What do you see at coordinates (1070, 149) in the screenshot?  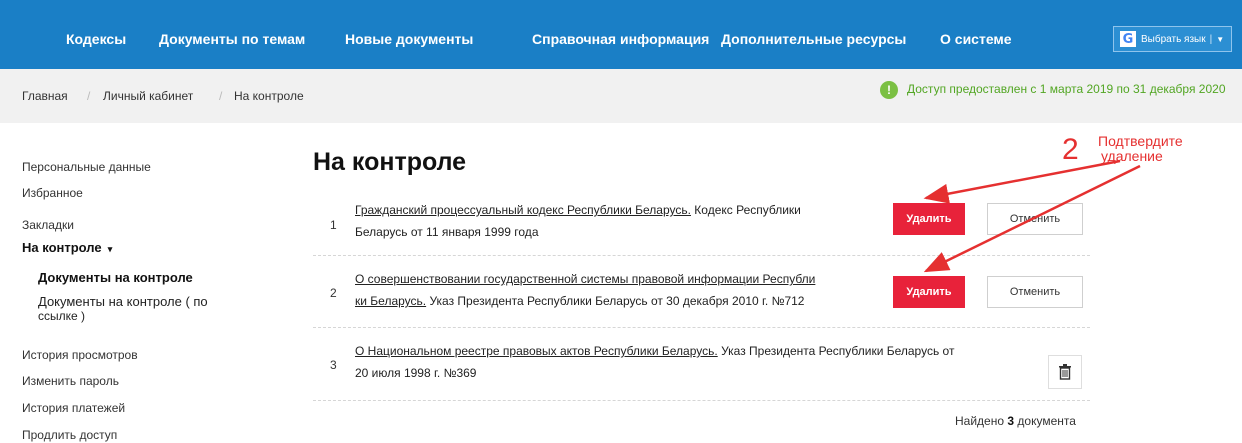 I see `annotation-step-number: 2` at bounding box center [1070, 149].